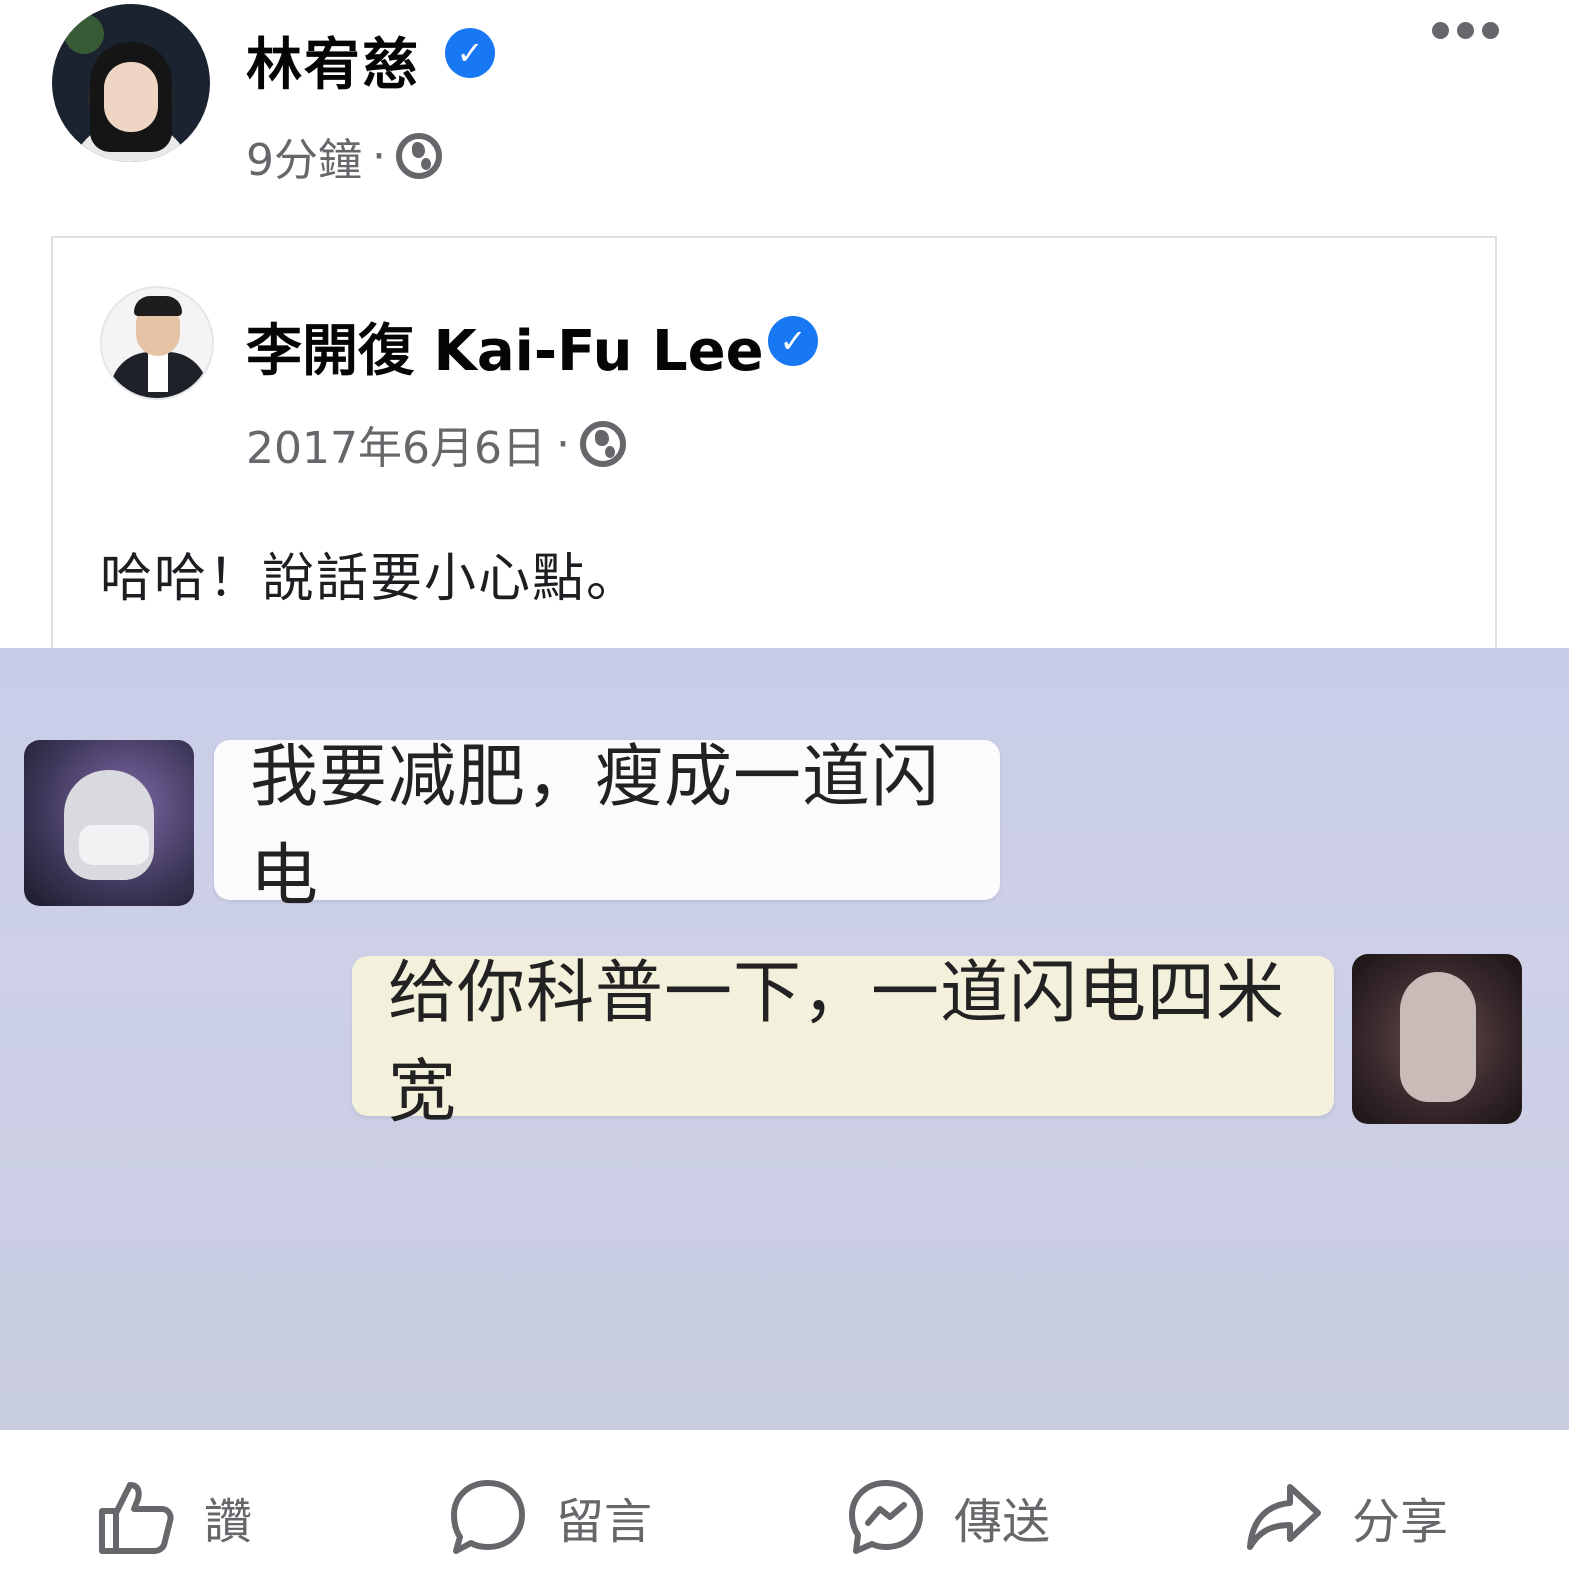 Image resolution: width=1569 pixels, height=1595 pixels. What do you see at coordinates (131, 83) in the screenshot?
I see `author-avatar` at bounding box center [131, 83].